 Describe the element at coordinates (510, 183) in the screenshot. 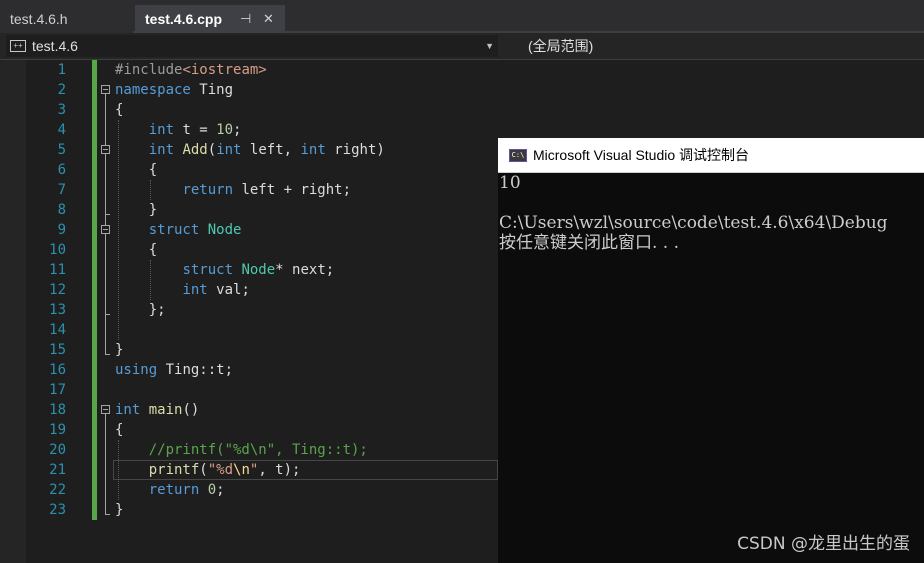

I see `console-line: 10` at that location.